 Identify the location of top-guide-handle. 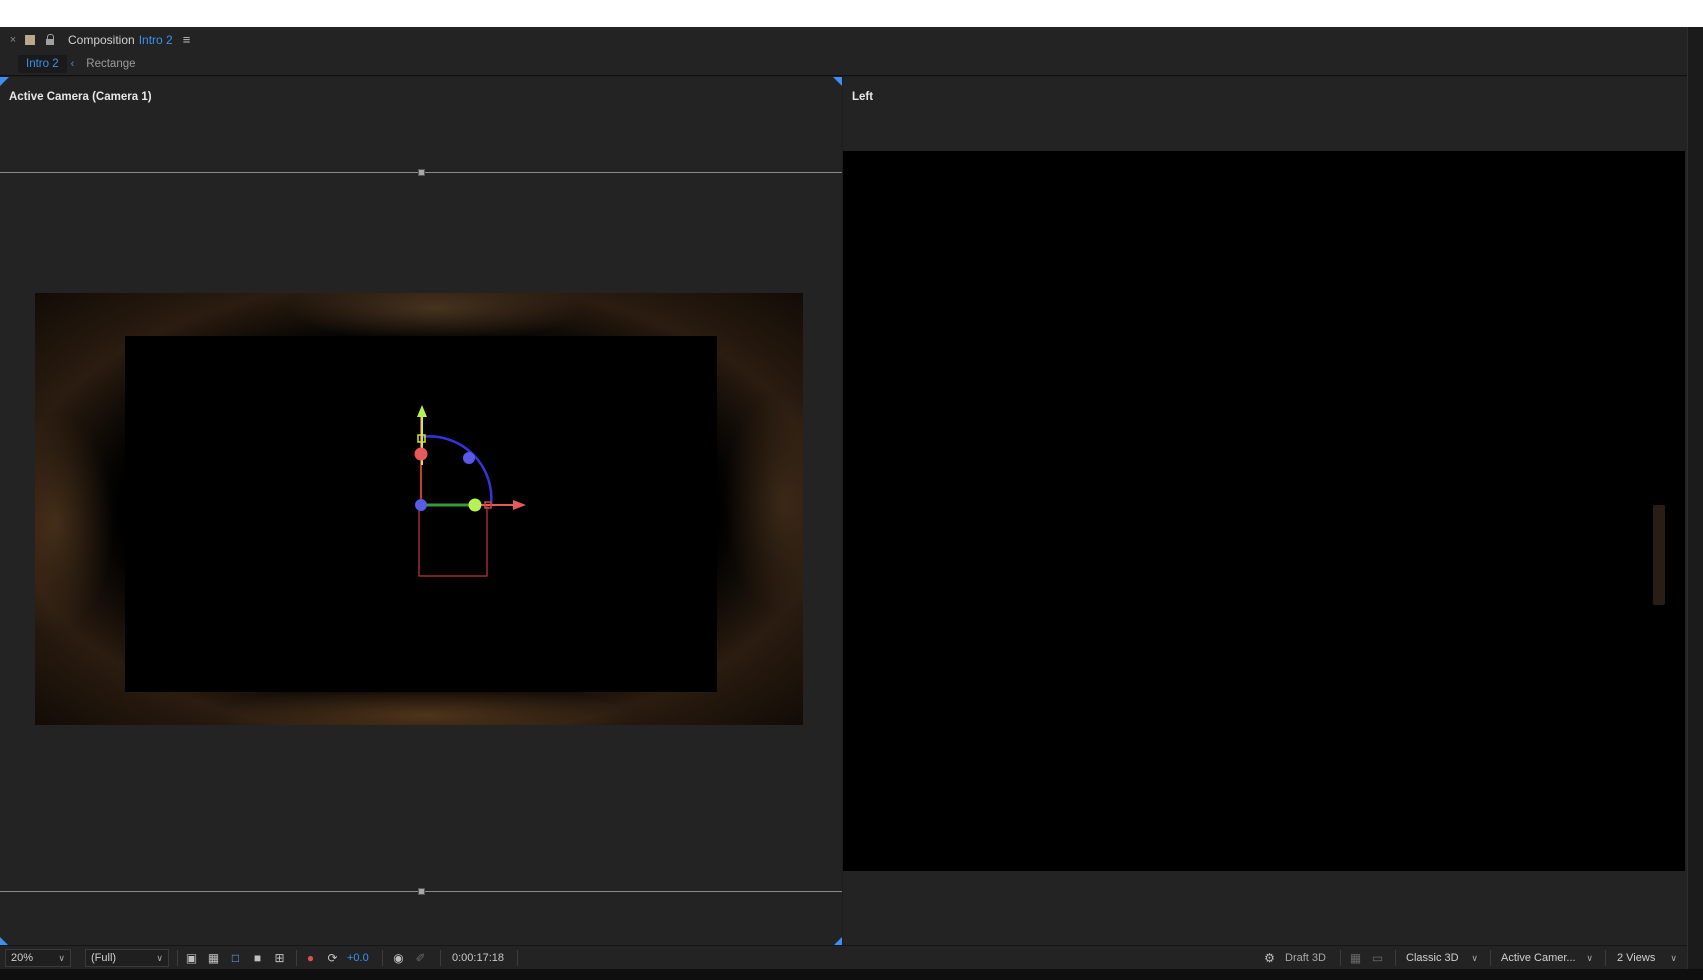
(421, 172).